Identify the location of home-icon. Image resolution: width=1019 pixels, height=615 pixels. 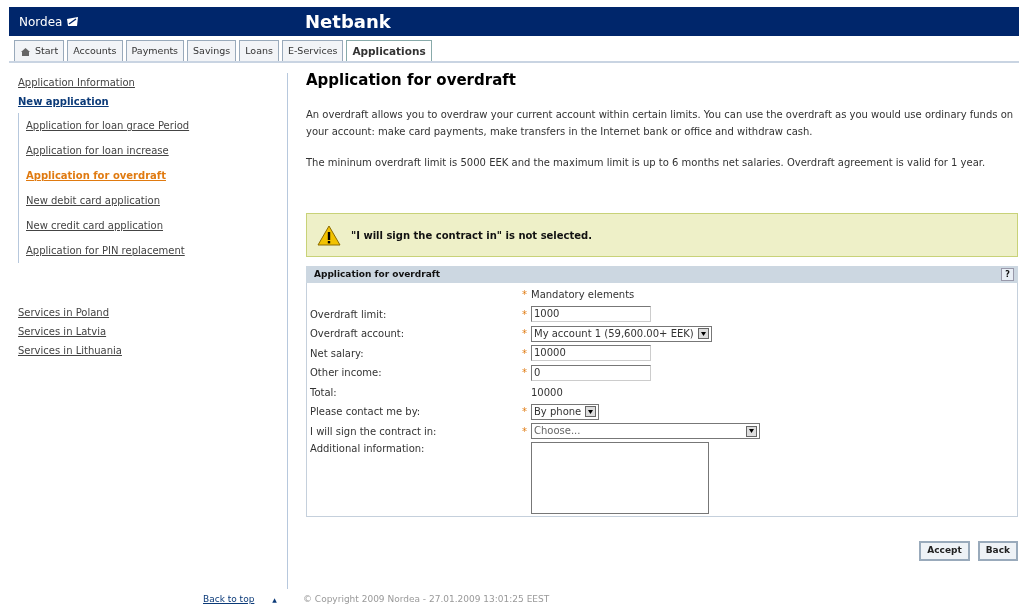
(25, 51).